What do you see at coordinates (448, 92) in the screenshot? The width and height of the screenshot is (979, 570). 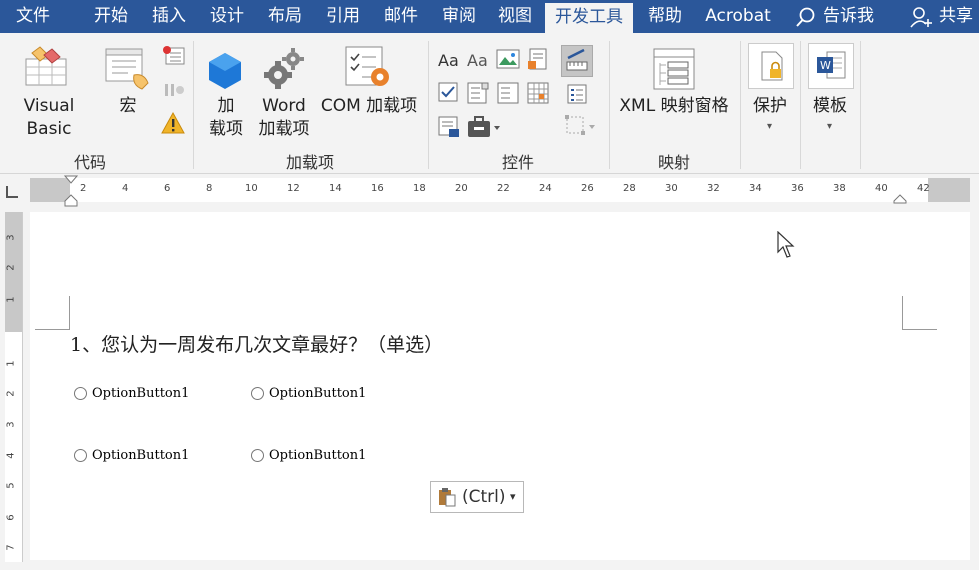 I see `checkbox-control-icon` at bounding box center [448, 92].